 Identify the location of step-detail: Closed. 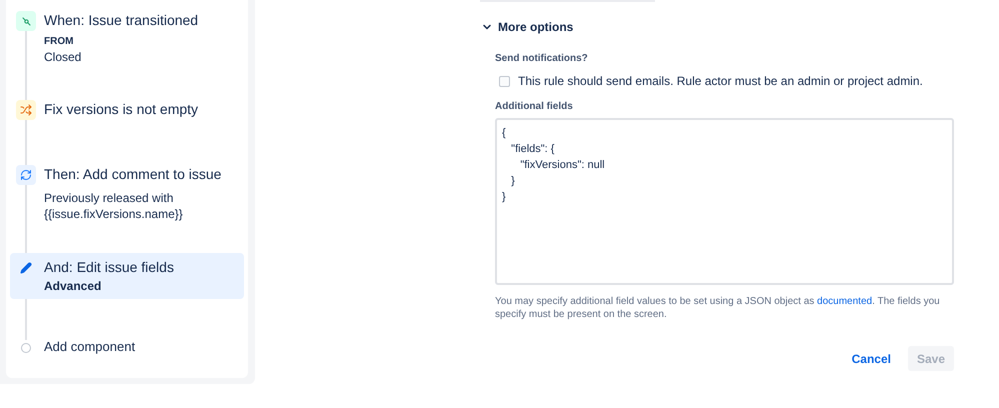
(63, 57).